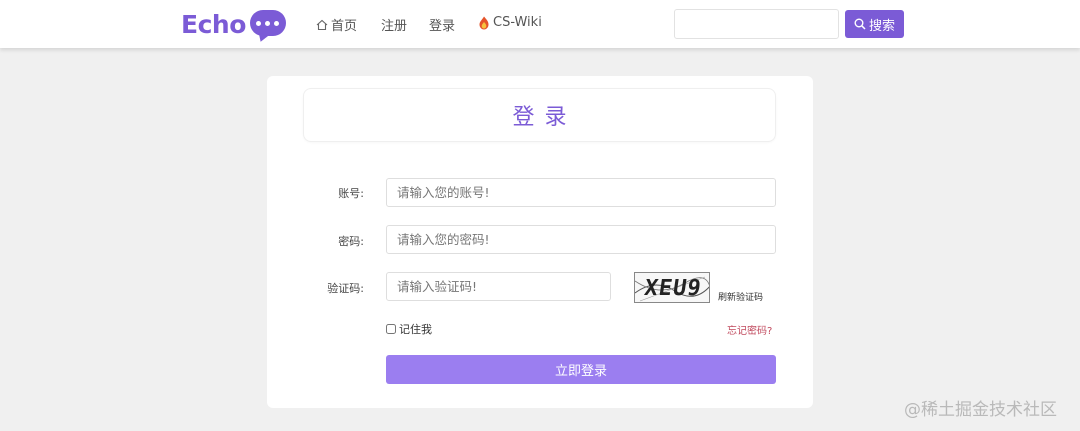 This screenshot has width=1080, height=431. What do you see at coordinates (860, 24) in the screenshot?
I see `search-icon` at bounding box center [860, 24].